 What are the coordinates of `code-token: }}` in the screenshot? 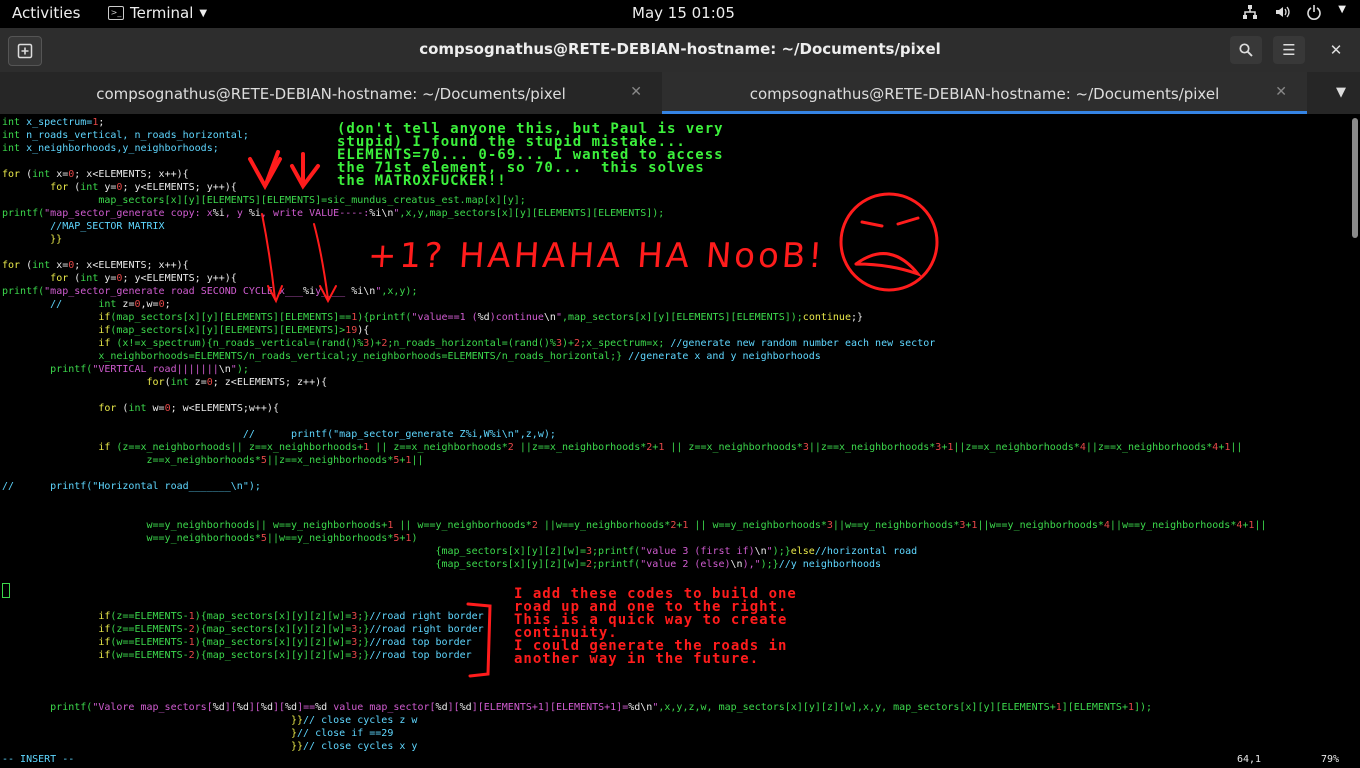 It's located at (32, 239).